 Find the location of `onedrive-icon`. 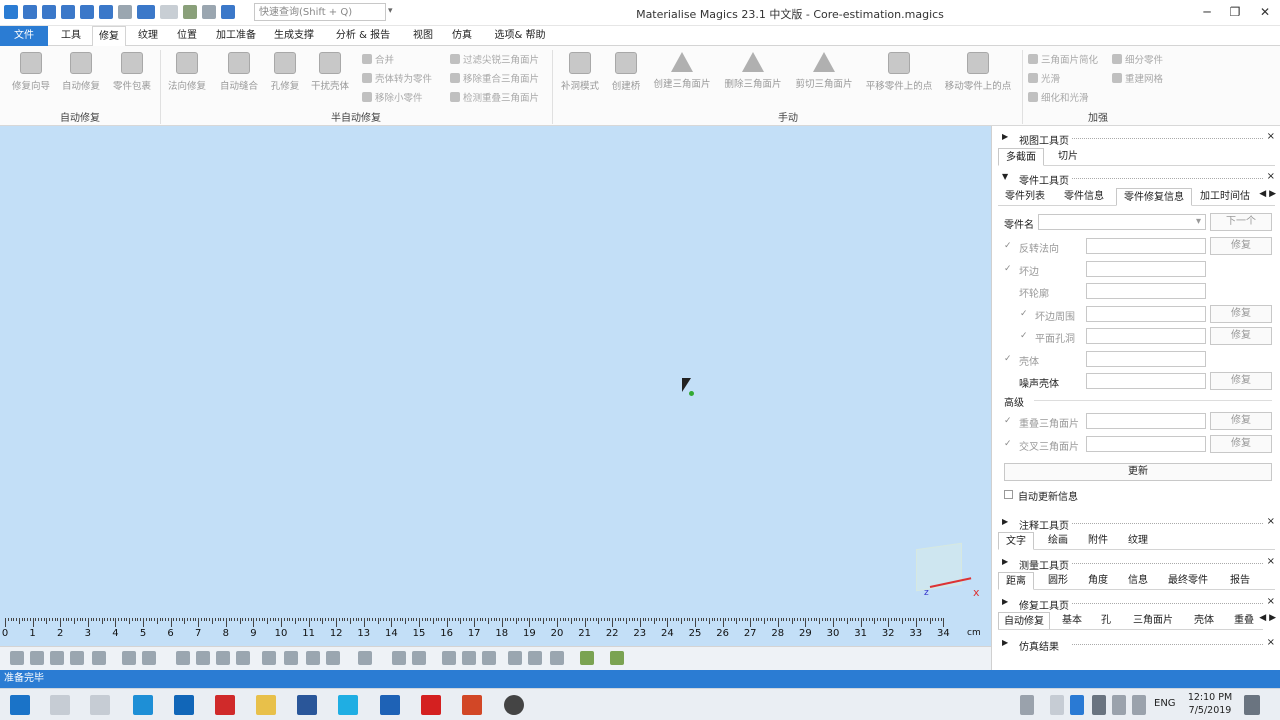

onedrive-icon is located at coordinates (1077, 705).